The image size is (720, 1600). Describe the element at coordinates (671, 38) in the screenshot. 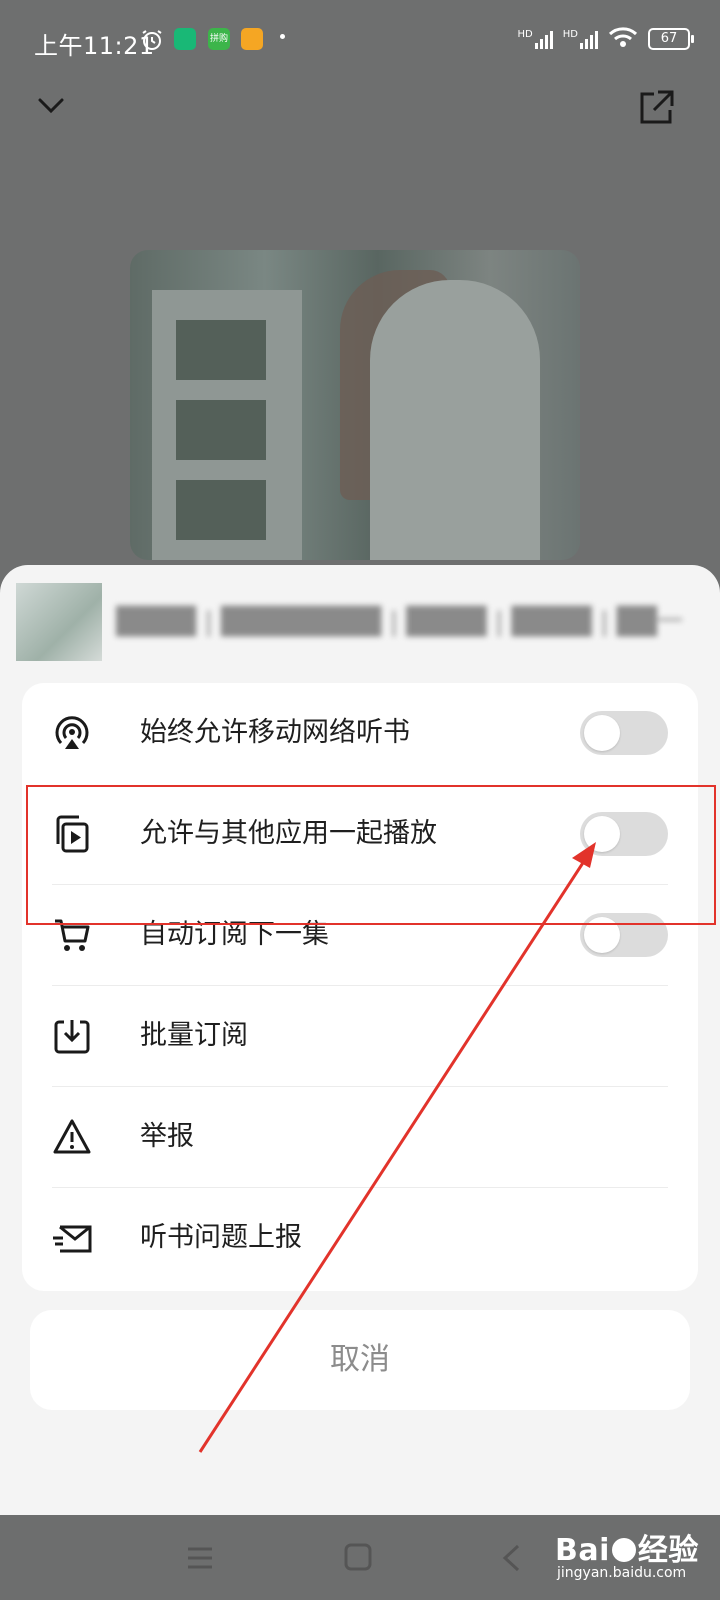

I see `battery-indicator: 67` at that location.